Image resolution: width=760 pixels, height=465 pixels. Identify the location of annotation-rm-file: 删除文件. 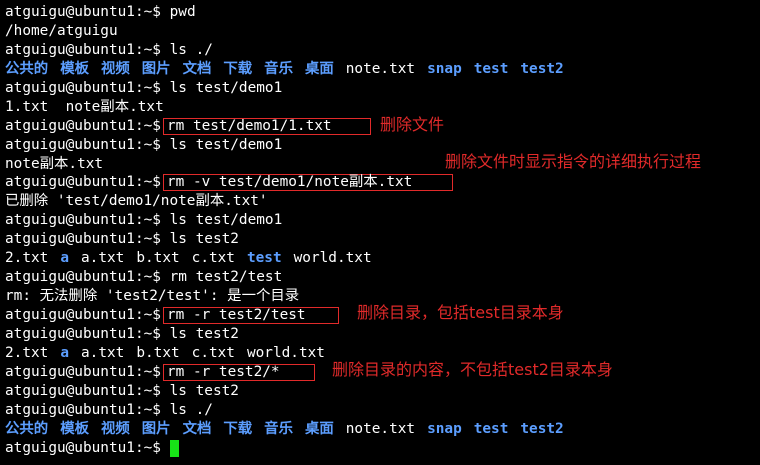
(412, 124).